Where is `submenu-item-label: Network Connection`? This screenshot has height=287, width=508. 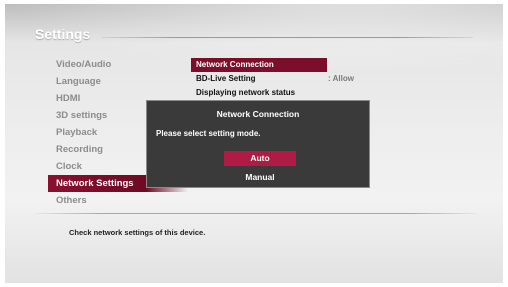
submenu-item-label: Network Connection is located at coordinates (235, 64).